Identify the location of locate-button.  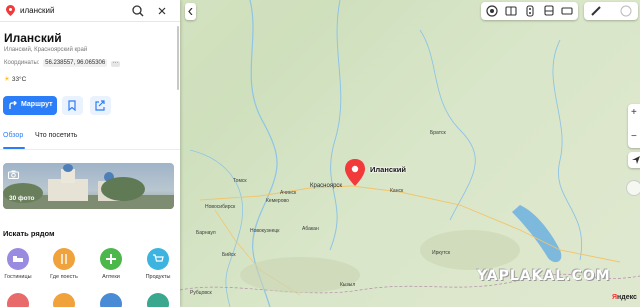
(634, 160).